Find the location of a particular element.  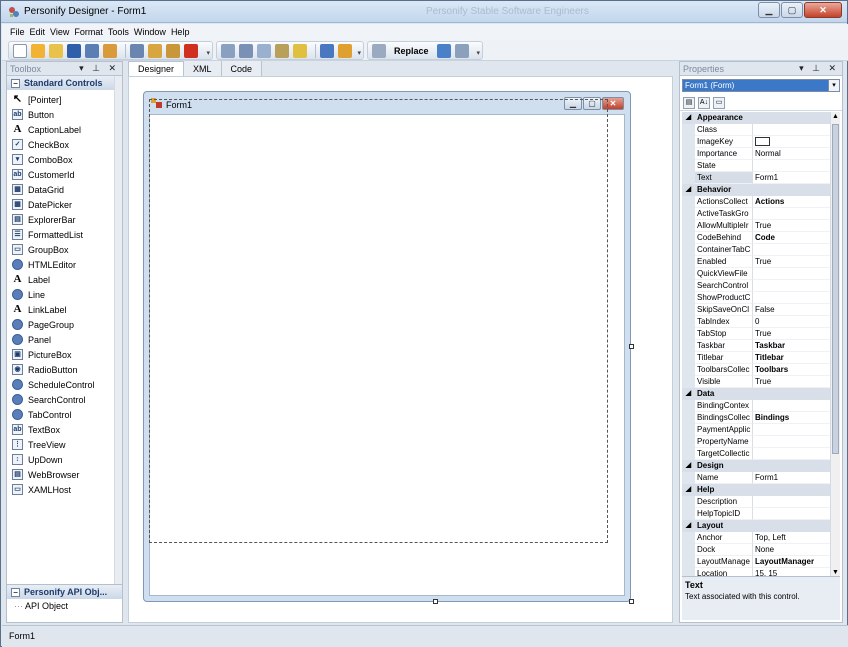

property-value: Titlebar is located at coordinates (791, 358).